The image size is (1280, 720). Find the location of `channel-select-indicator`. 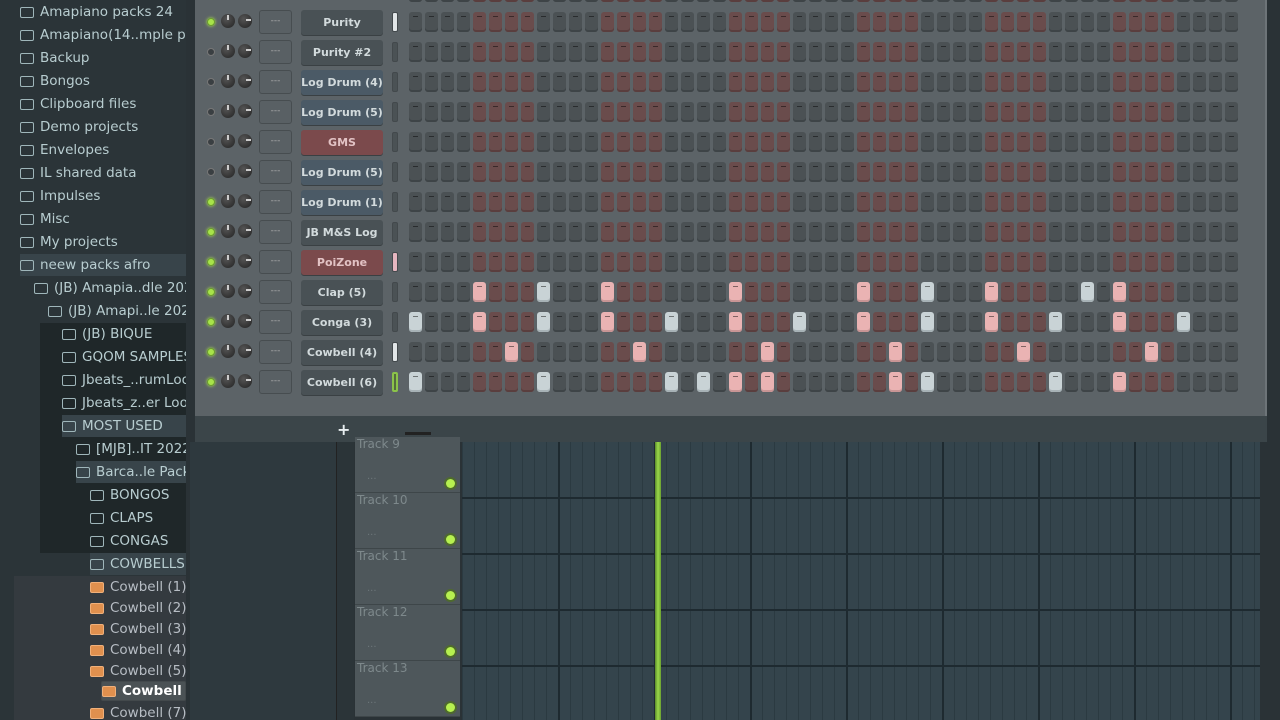

channel-select-indicator is located at coordinates (395, 322).